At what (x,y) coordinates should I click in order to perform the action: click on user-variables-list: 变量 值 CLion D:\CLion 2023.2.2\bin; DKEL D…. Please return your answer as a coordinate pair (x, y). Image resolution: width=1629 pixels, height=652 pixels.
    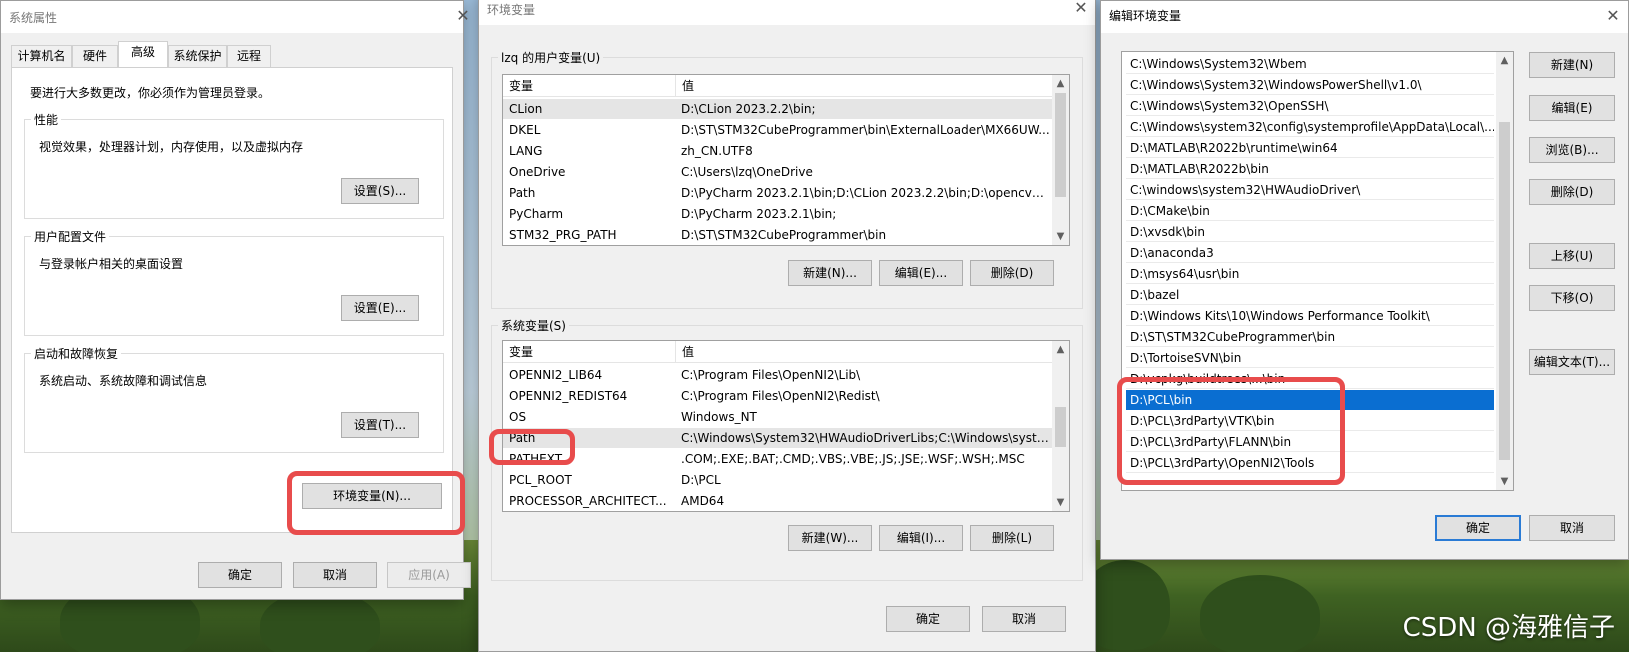
    Looking at the image, I should click on (786, 160).